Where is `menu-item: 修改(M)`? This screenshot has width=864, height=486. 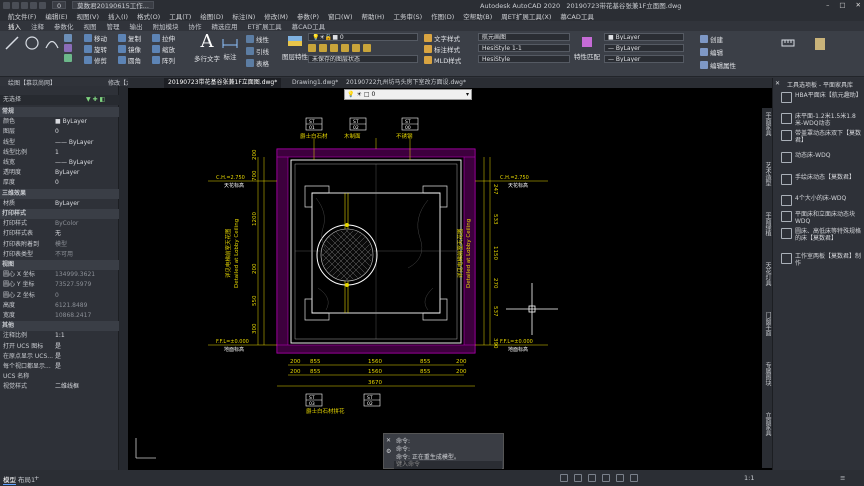
menu-item: 修改(M) is located at coordinates (276, 16).